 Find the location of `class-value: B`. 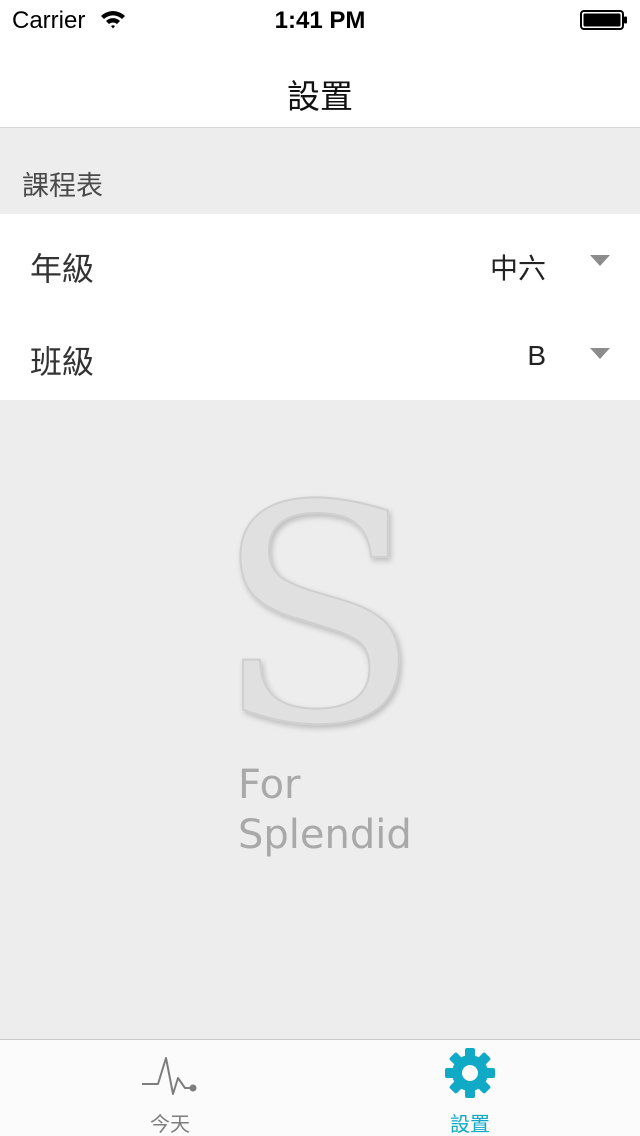

class-value: B is located at coordinates (536, 356).